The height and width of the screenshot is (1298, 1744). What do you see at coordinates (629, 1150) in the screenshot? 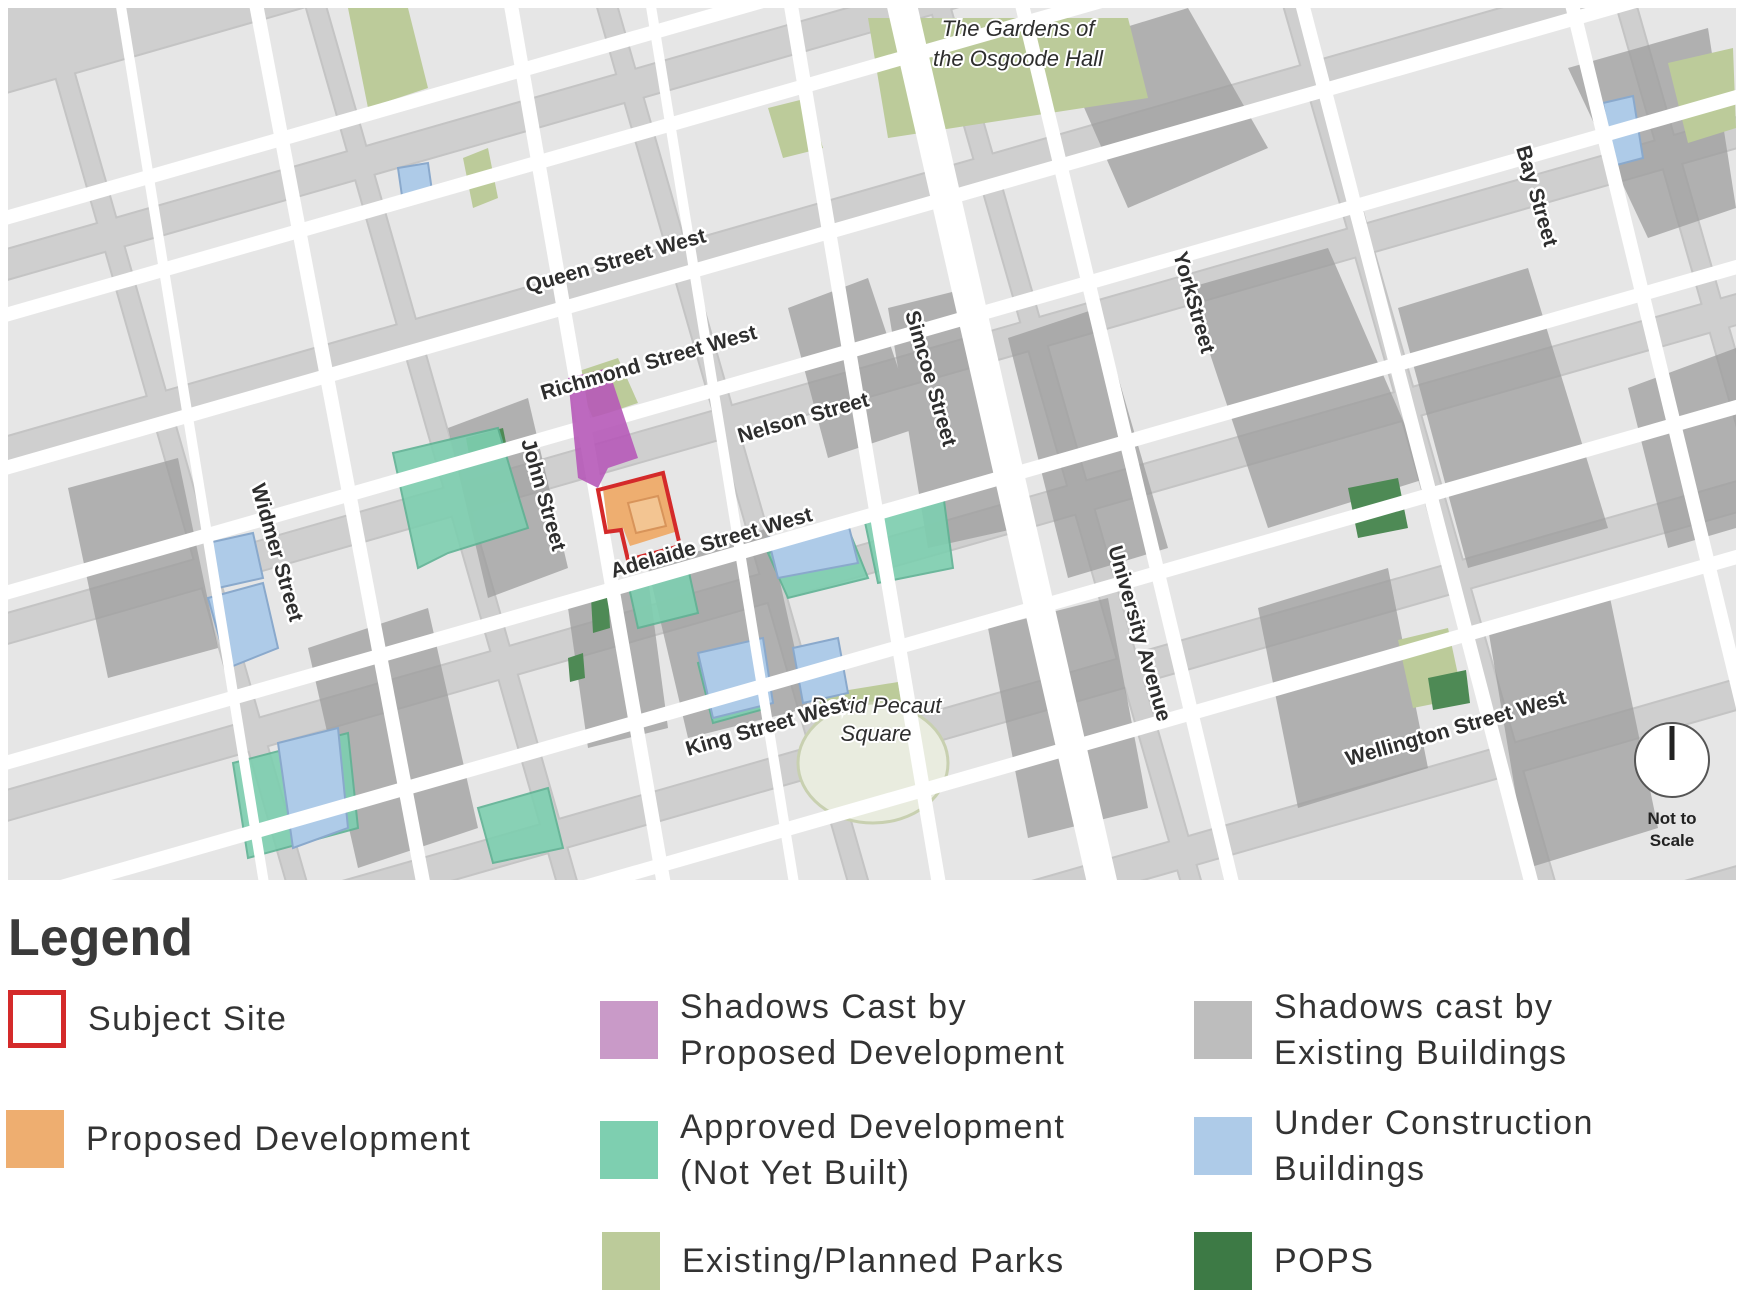
I see `approved-development-swatch` at bounding box center [629, 1150].